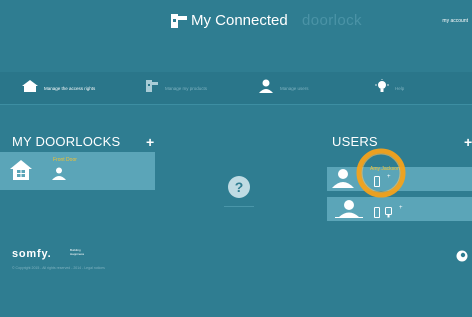 The image size is (472, 317). I want to click on help-divider, so click(239, 206).